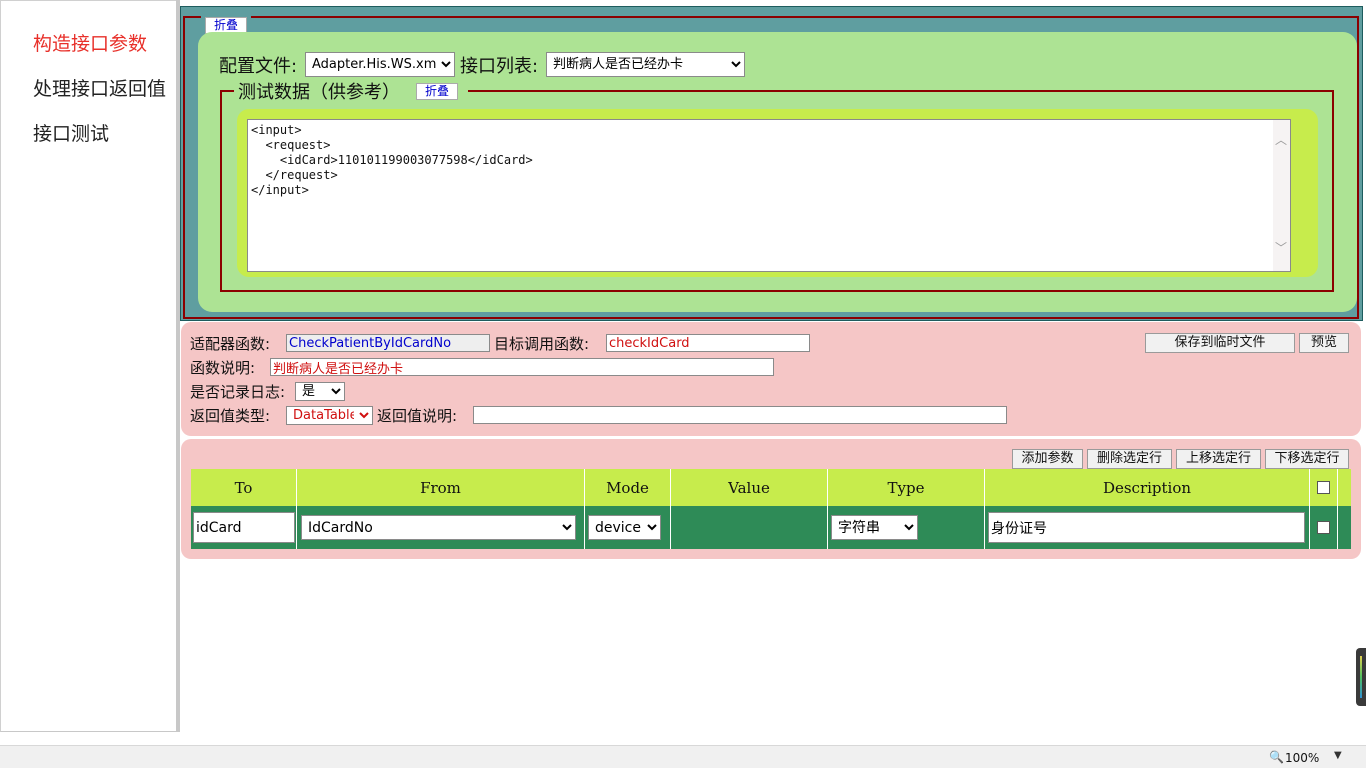 This screenshot has height=768, width=1366. Describe the element at coordinates (320, 391) in the screenshot. I see `log-select: 是` at that location.